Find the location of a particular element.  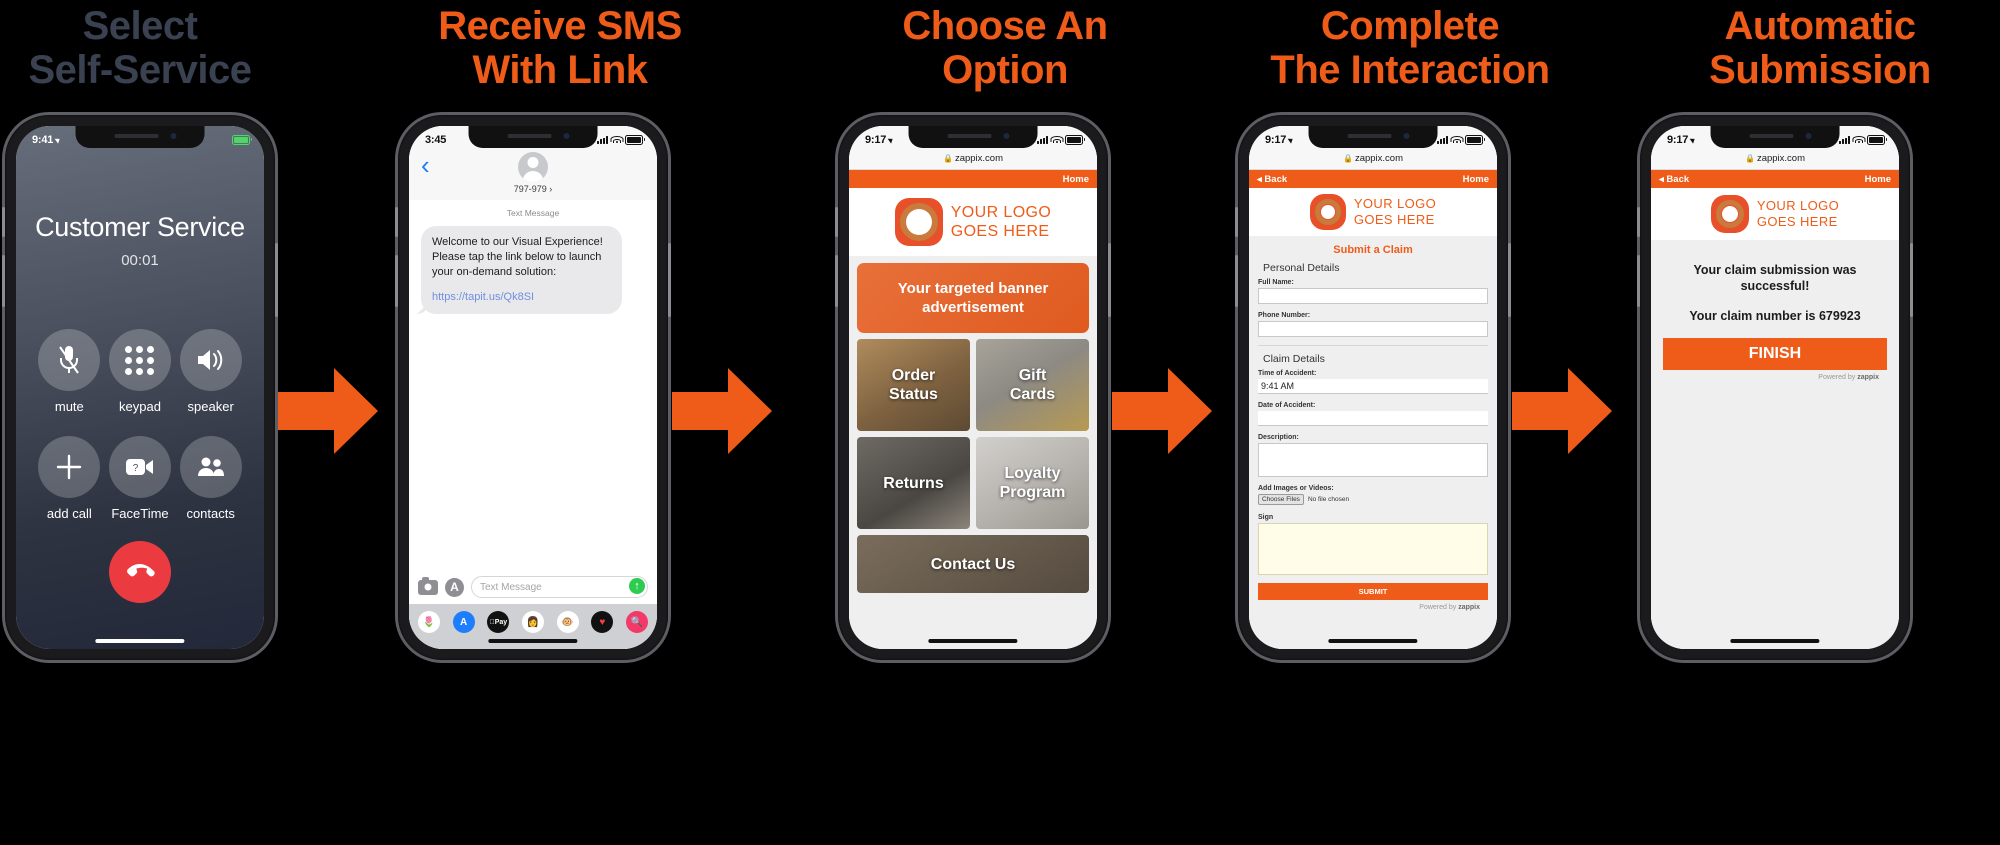

plus-icon is located at coordinates (69, 467).